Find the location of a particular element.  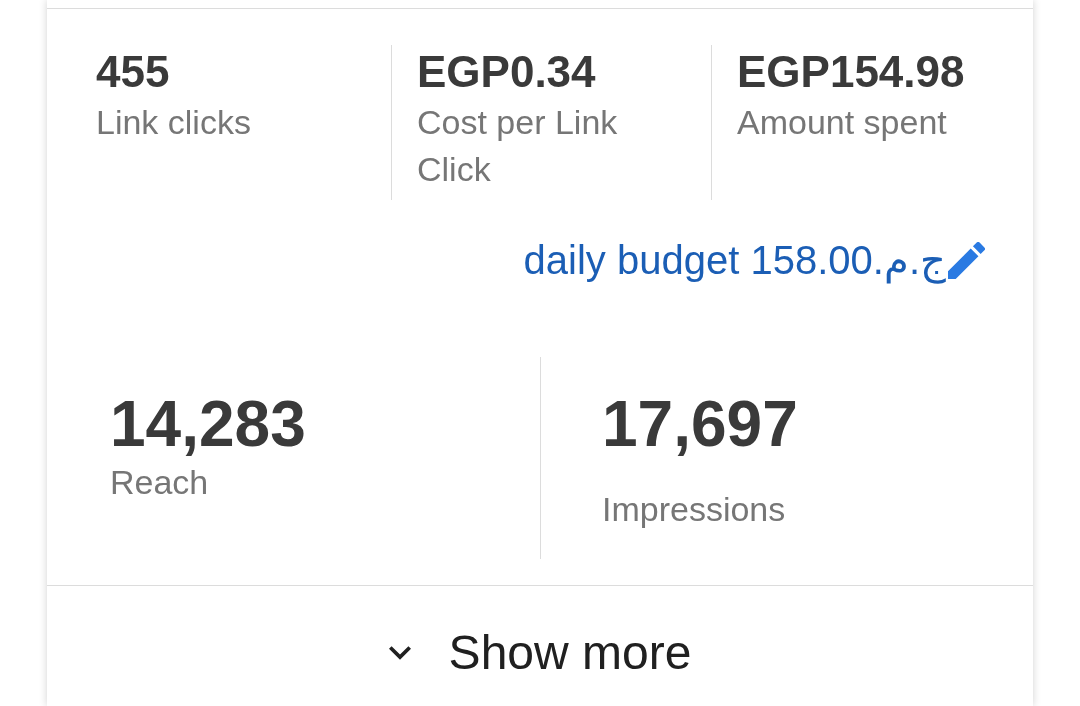

metric-label: Amount spent is located at coordinates (842, 122).